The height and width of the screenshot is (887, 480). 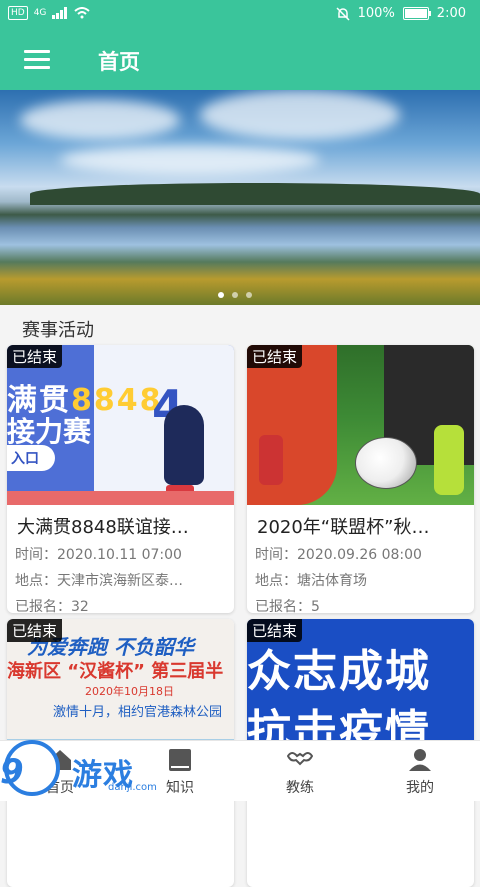 I want to click on status-bar: HD 4G 100% 2:00, so click(x=240, y=15).